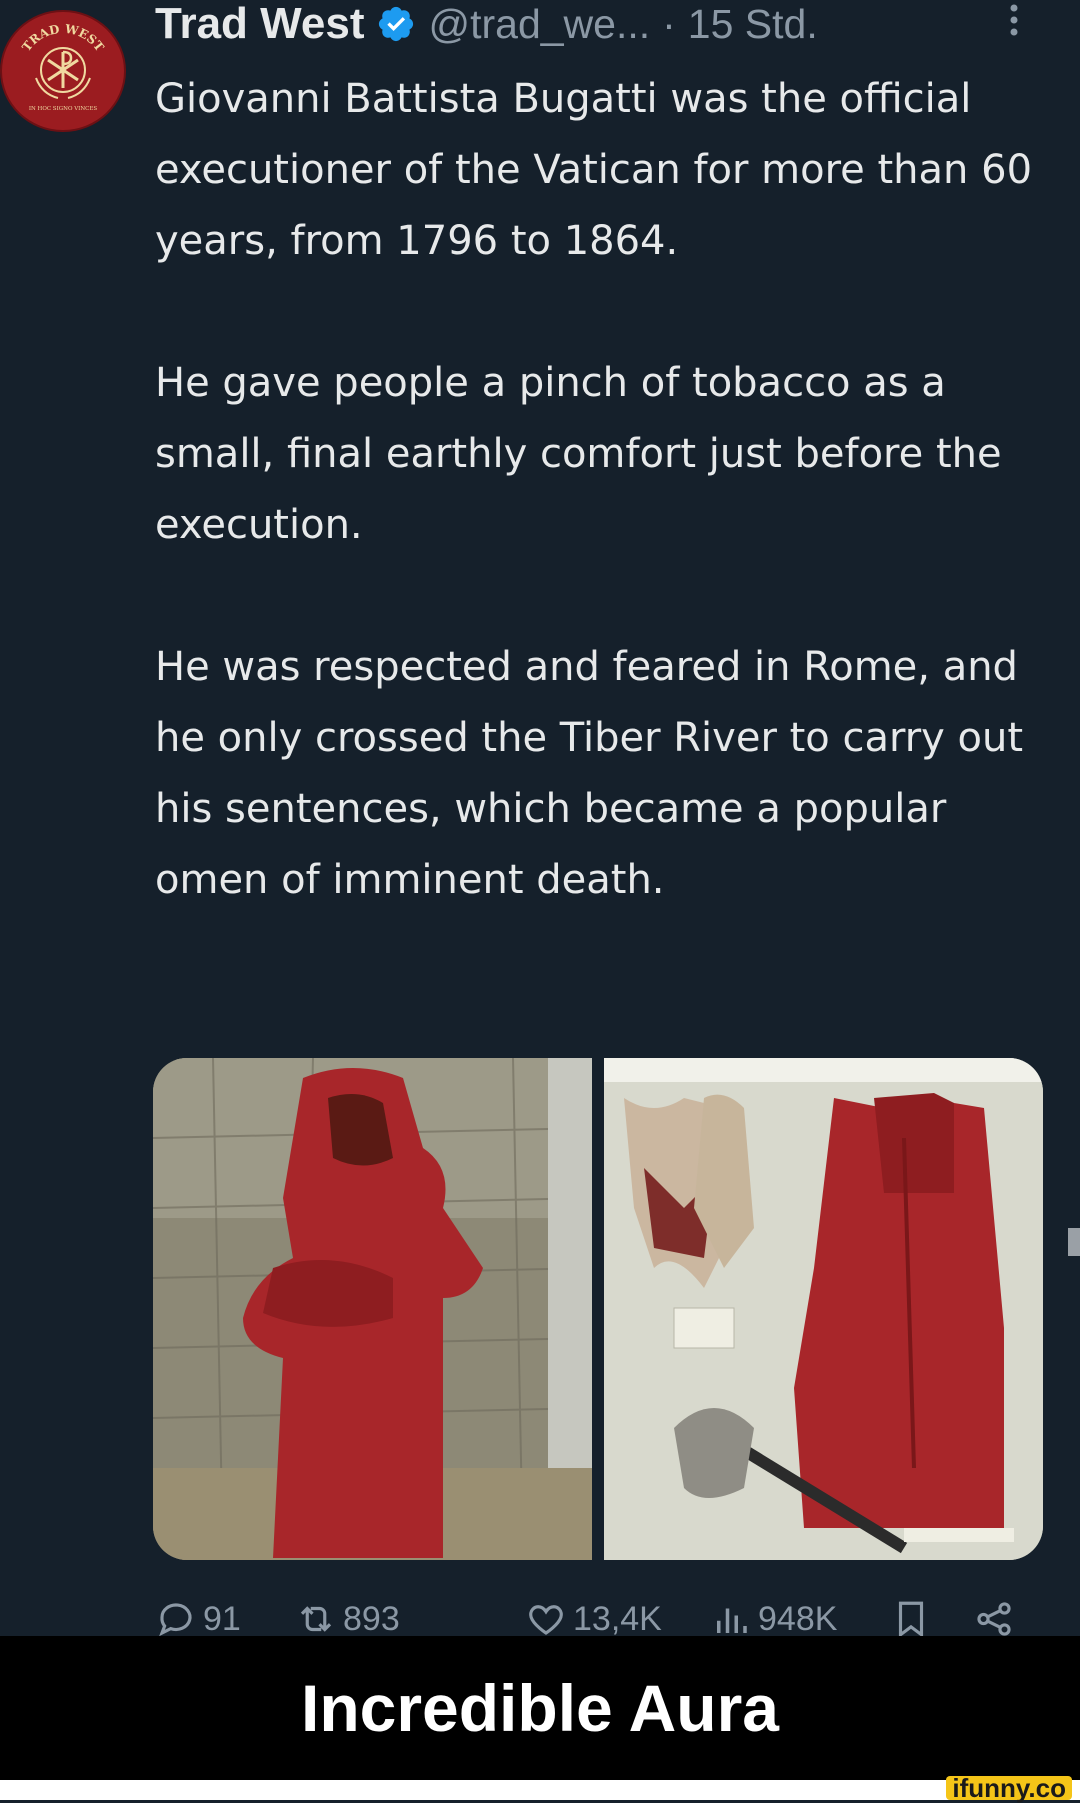 The image size is (1080, 1803). Describe the element at coordinates (259, 24) in the screenshot. I see `author-name: Trad West` at that location.